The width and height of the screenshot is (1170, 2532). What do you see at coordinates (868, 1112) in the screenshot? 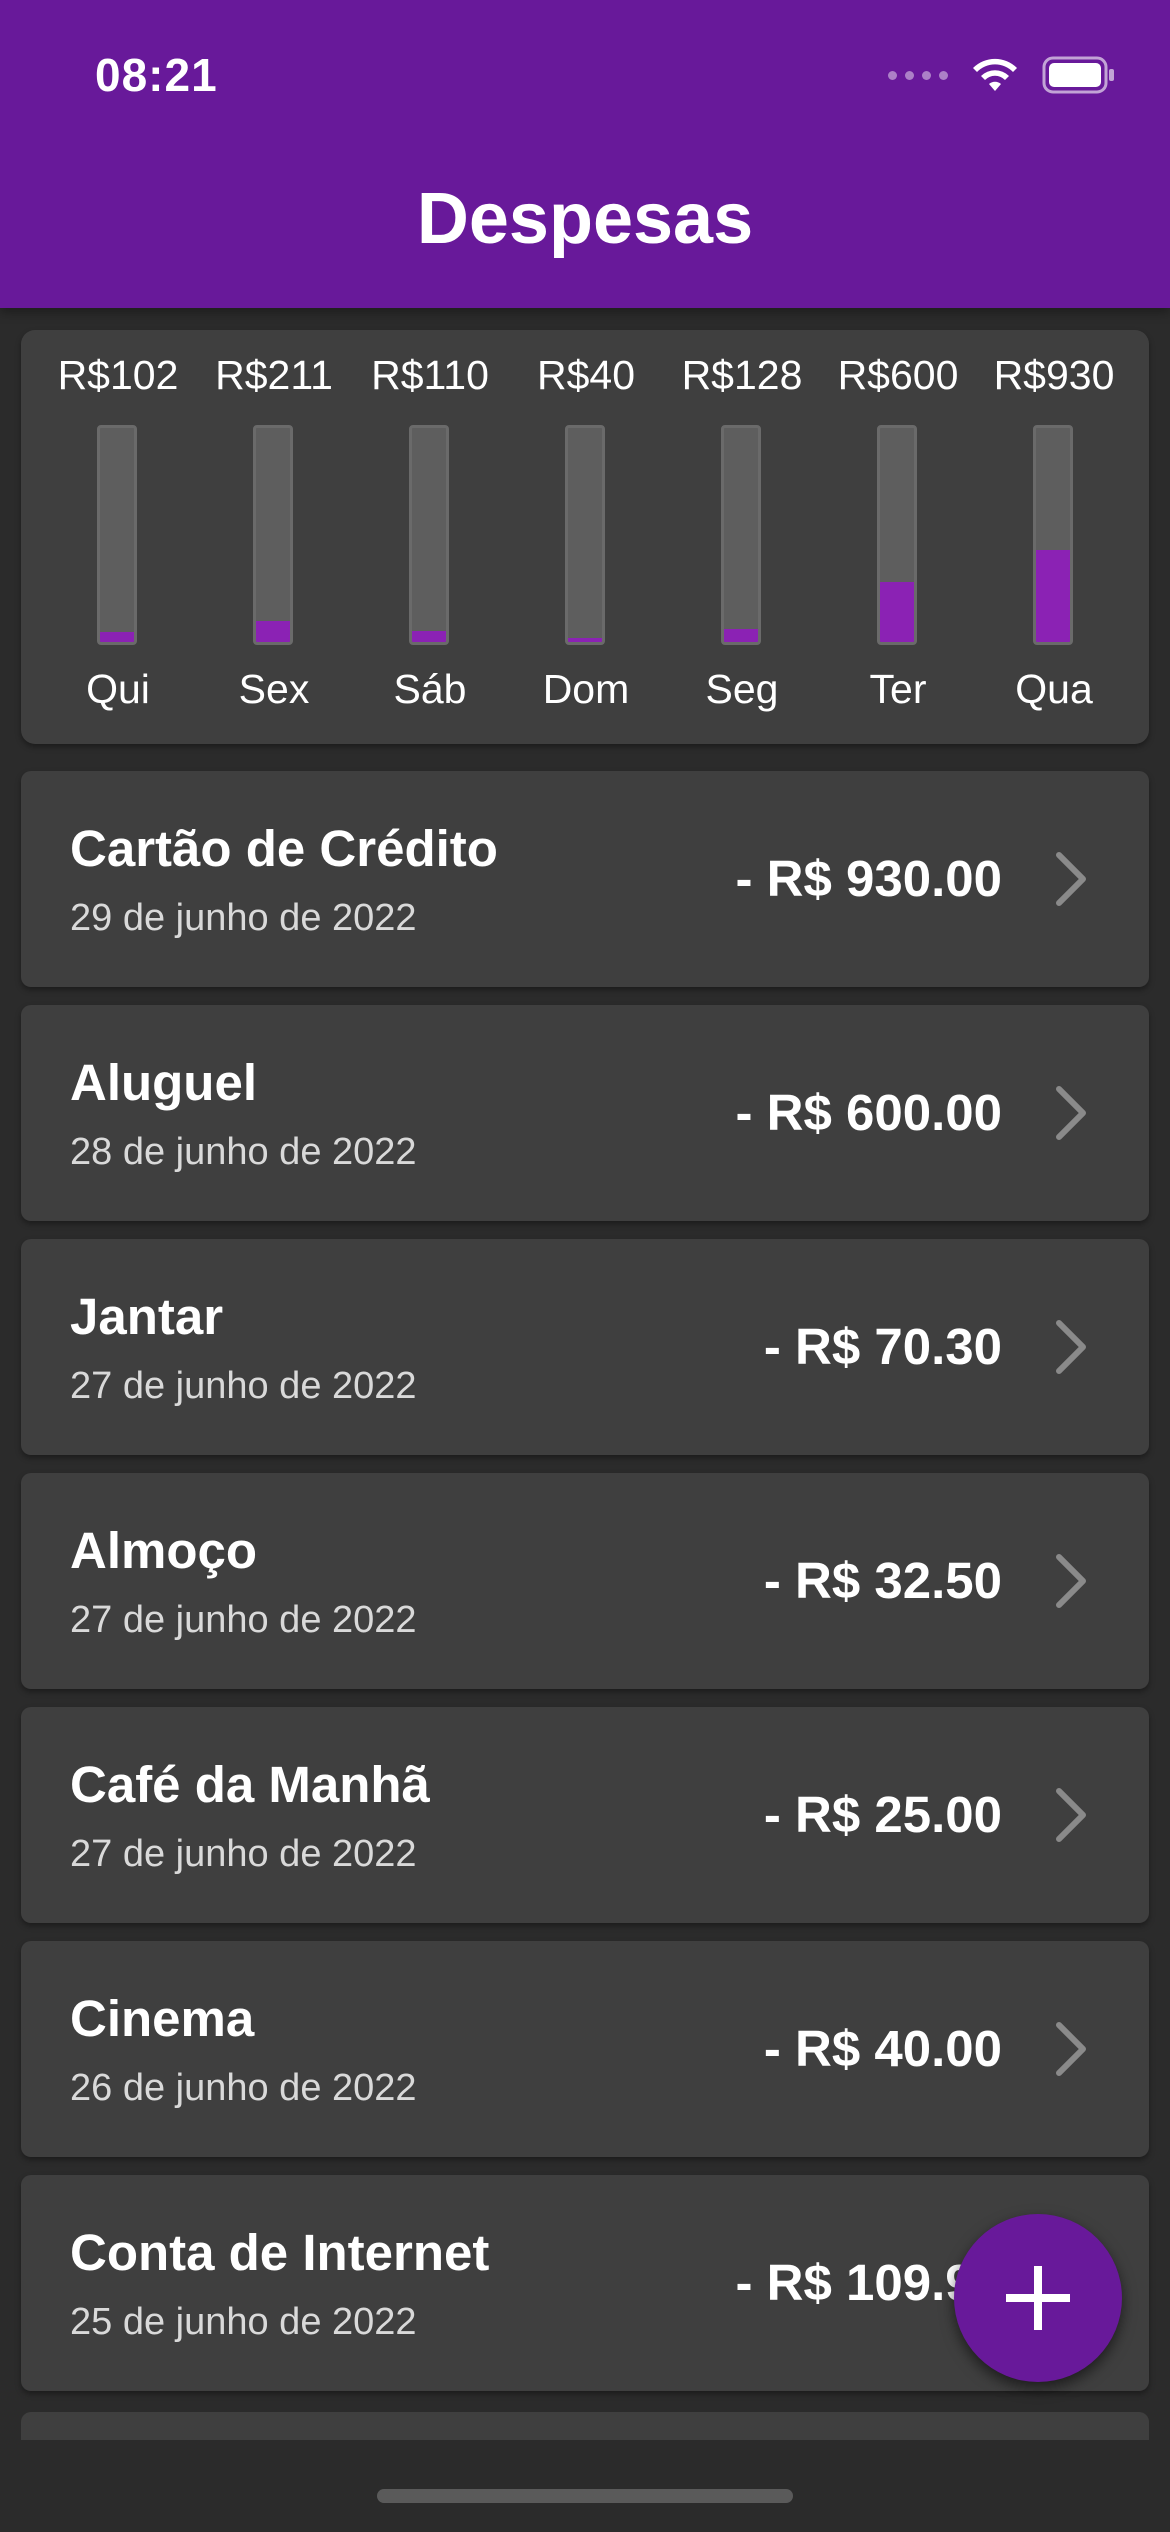
I see `transaction-amount: - R$ 600.00` at bounding box center [868, 1112].